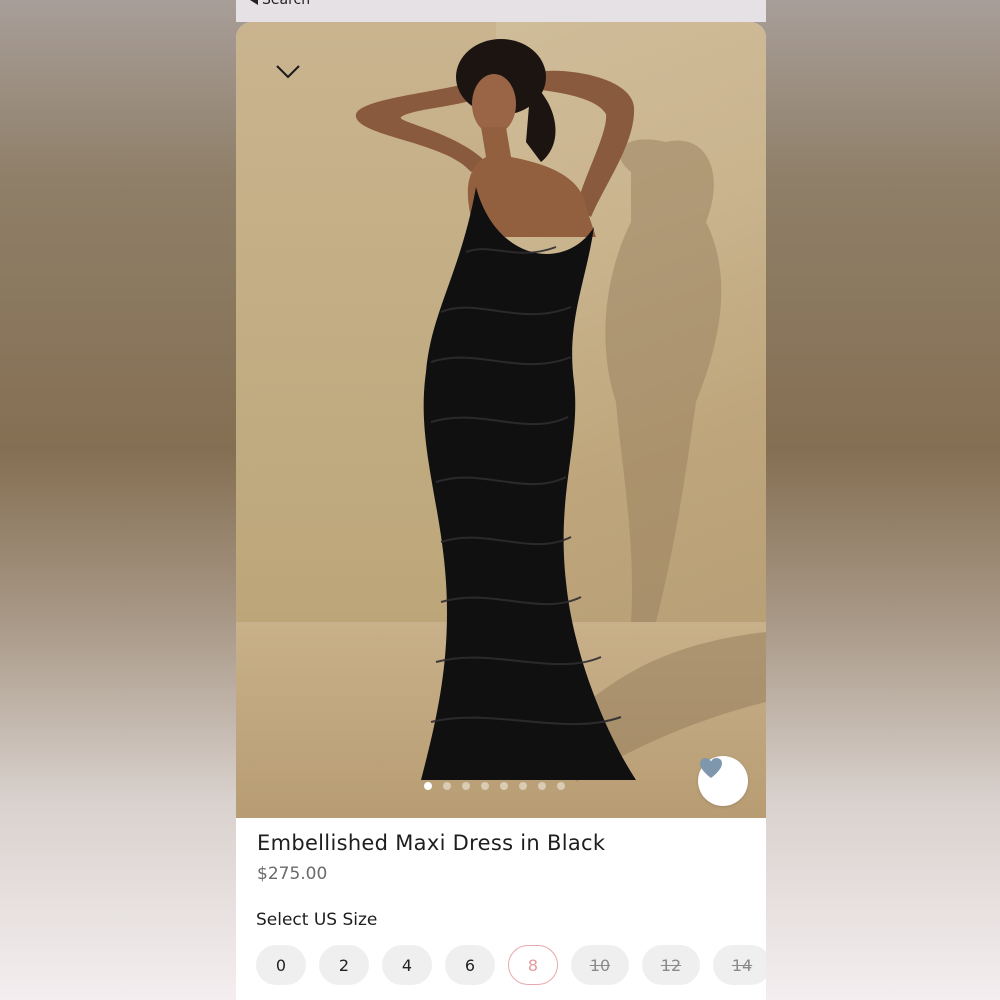  I want to click on chevron-down-icon, so click(288, 72).